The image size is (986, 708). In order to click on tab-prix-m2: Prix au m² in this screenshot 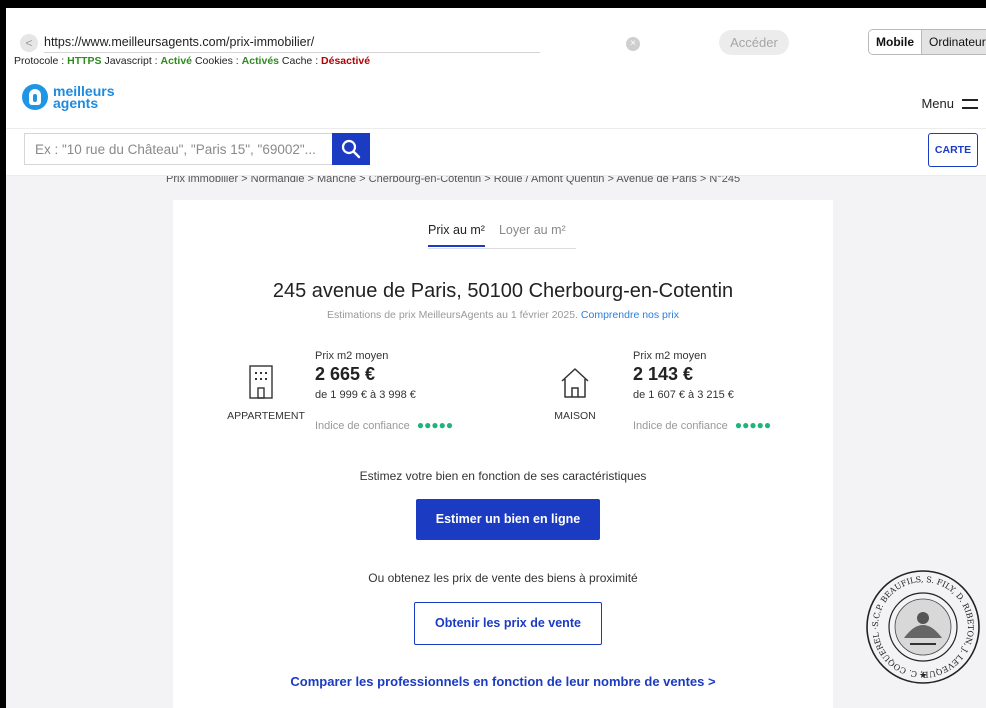, I will do `click(456, 235)`.